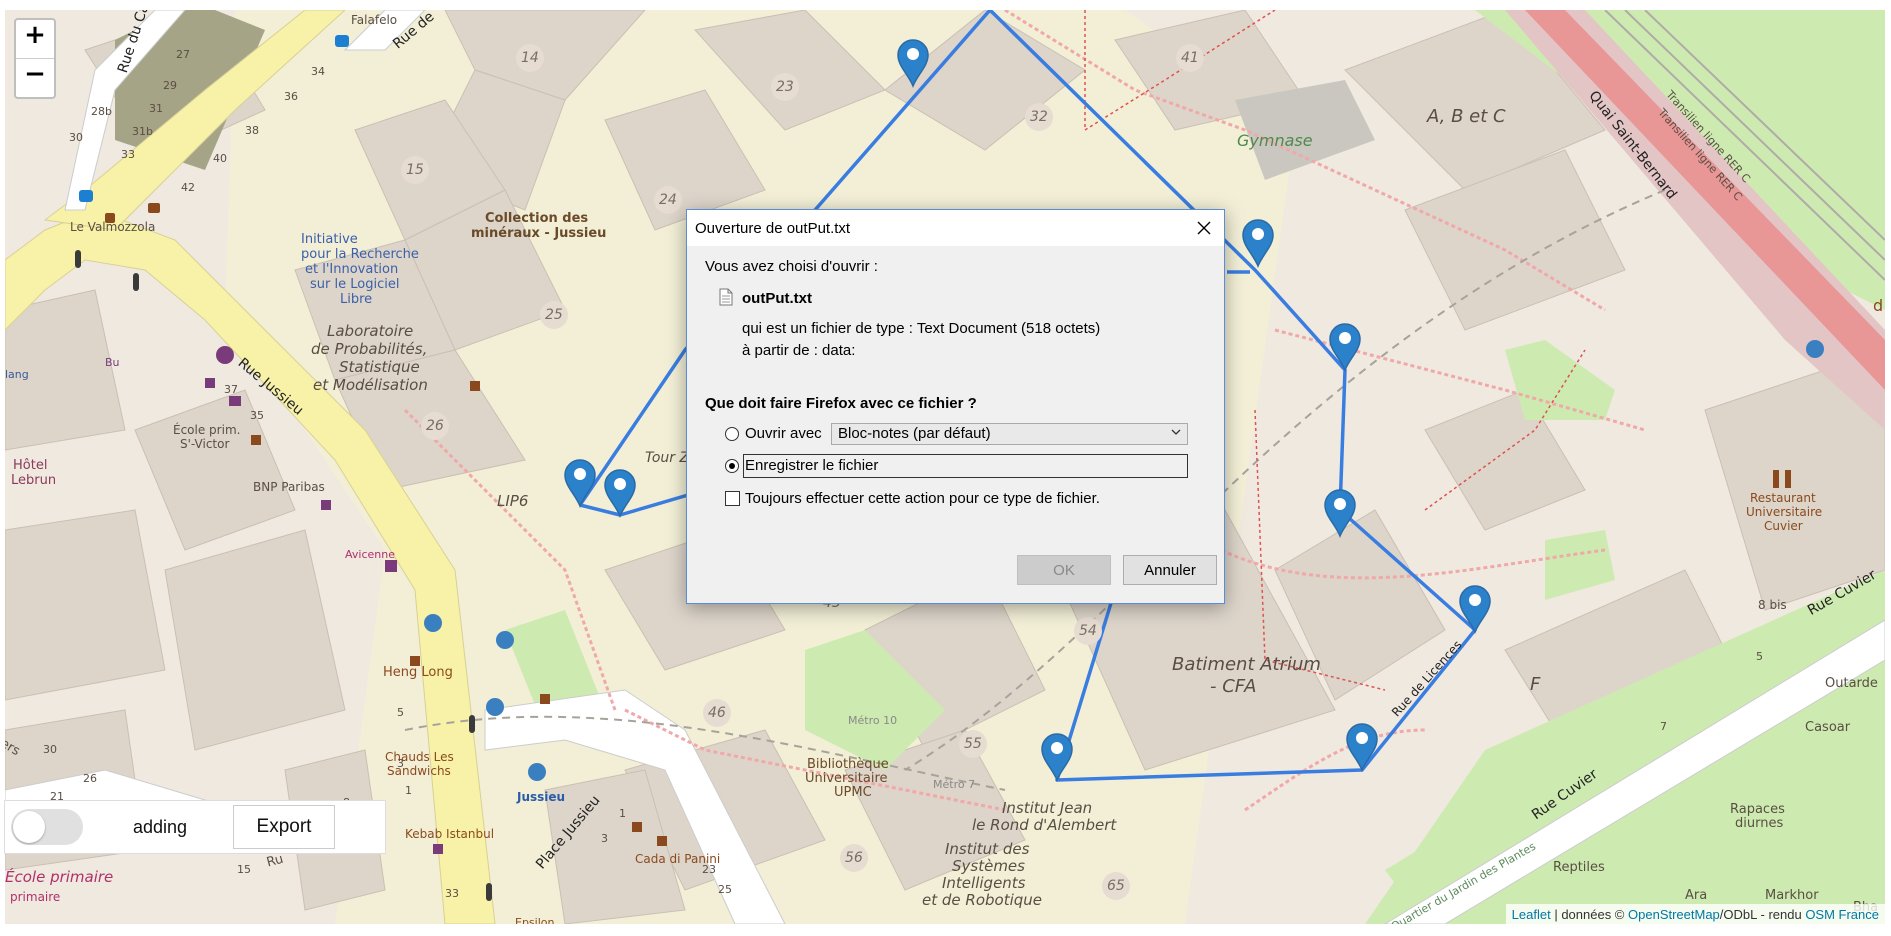 The height and width of the screenshot is (936, 1891). I want to click on dialog-title: Ouverture de outPut.txt, so click(773, 228).